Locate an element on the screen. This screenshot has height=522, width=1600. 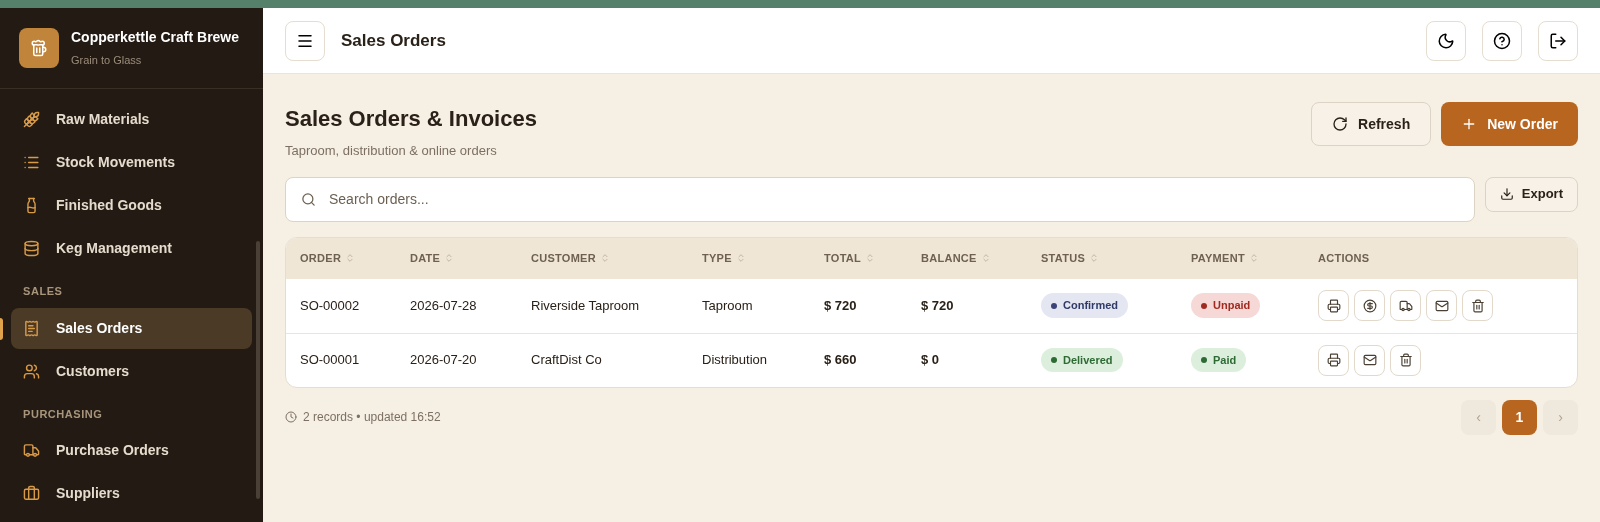
page-title: Sales Orders & Invoices is located at coordinates (411, 119).